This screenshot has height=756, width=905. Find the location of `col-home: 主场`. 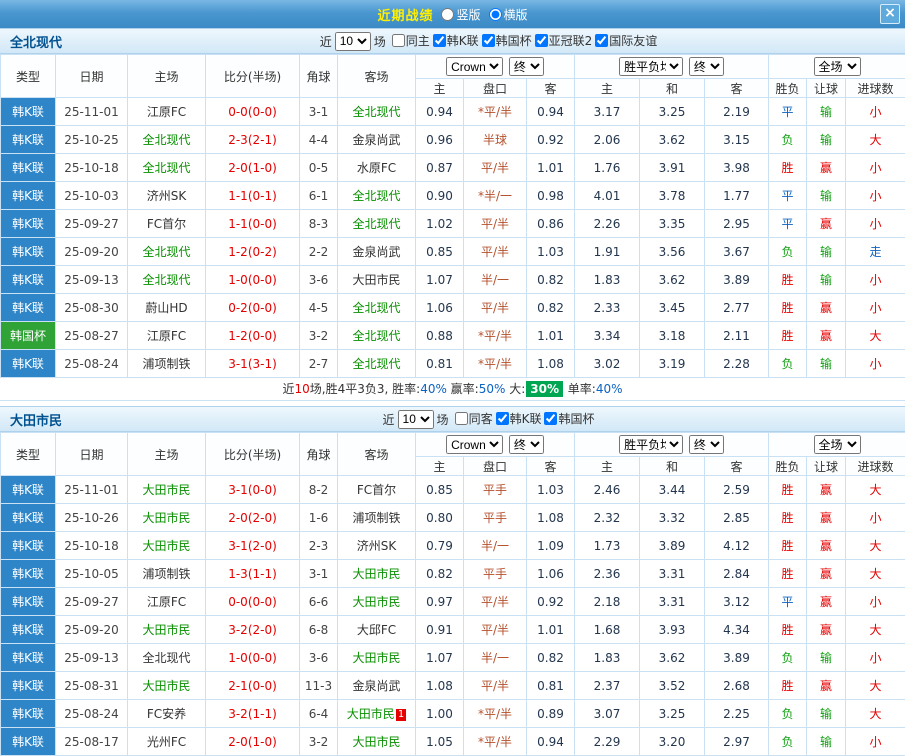

col-home: 主场 is located at coordinates (167, 454).